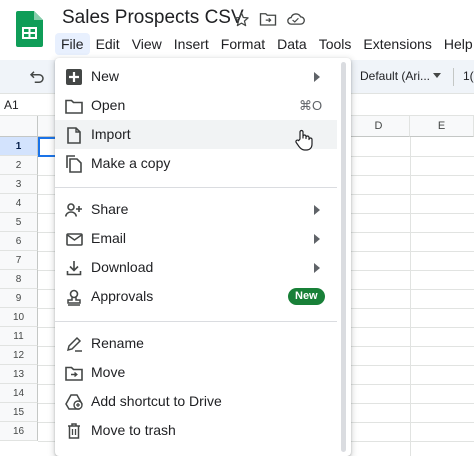 The image size is (474, 456). What do you see at coordinates (131, 163) in the screenshot?
I see `menu-item-label: Make a copy` at bounding box center [131, 163].